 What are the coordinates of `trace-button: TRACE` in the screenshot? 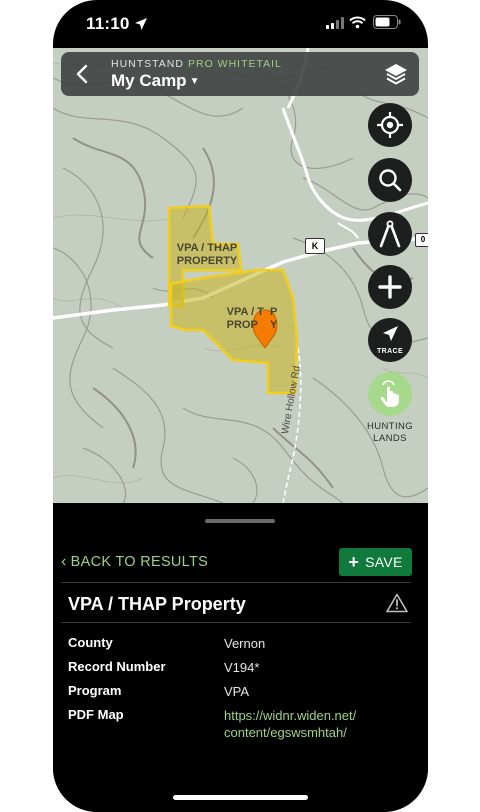 It's located at (390, 340).